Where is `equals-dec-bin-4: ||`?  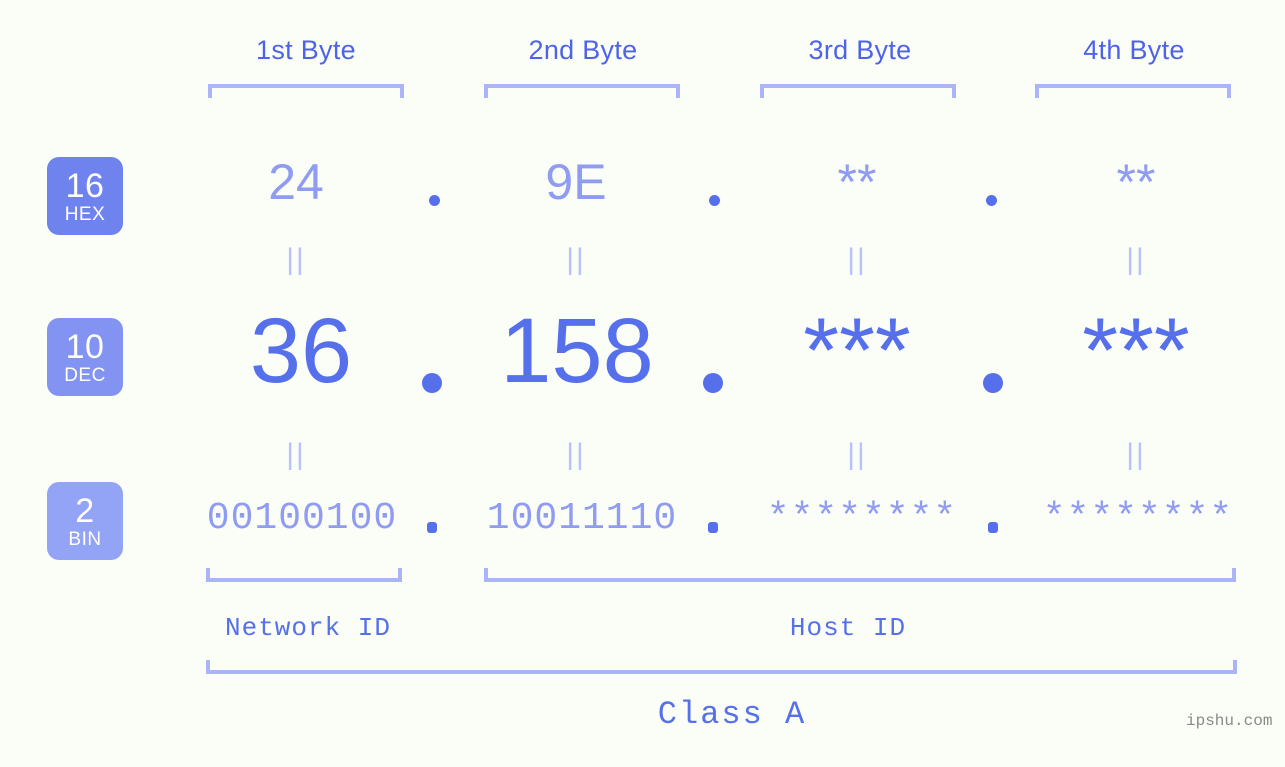 equals-dec-bin-4: || is located at coordinates (1136, 454).